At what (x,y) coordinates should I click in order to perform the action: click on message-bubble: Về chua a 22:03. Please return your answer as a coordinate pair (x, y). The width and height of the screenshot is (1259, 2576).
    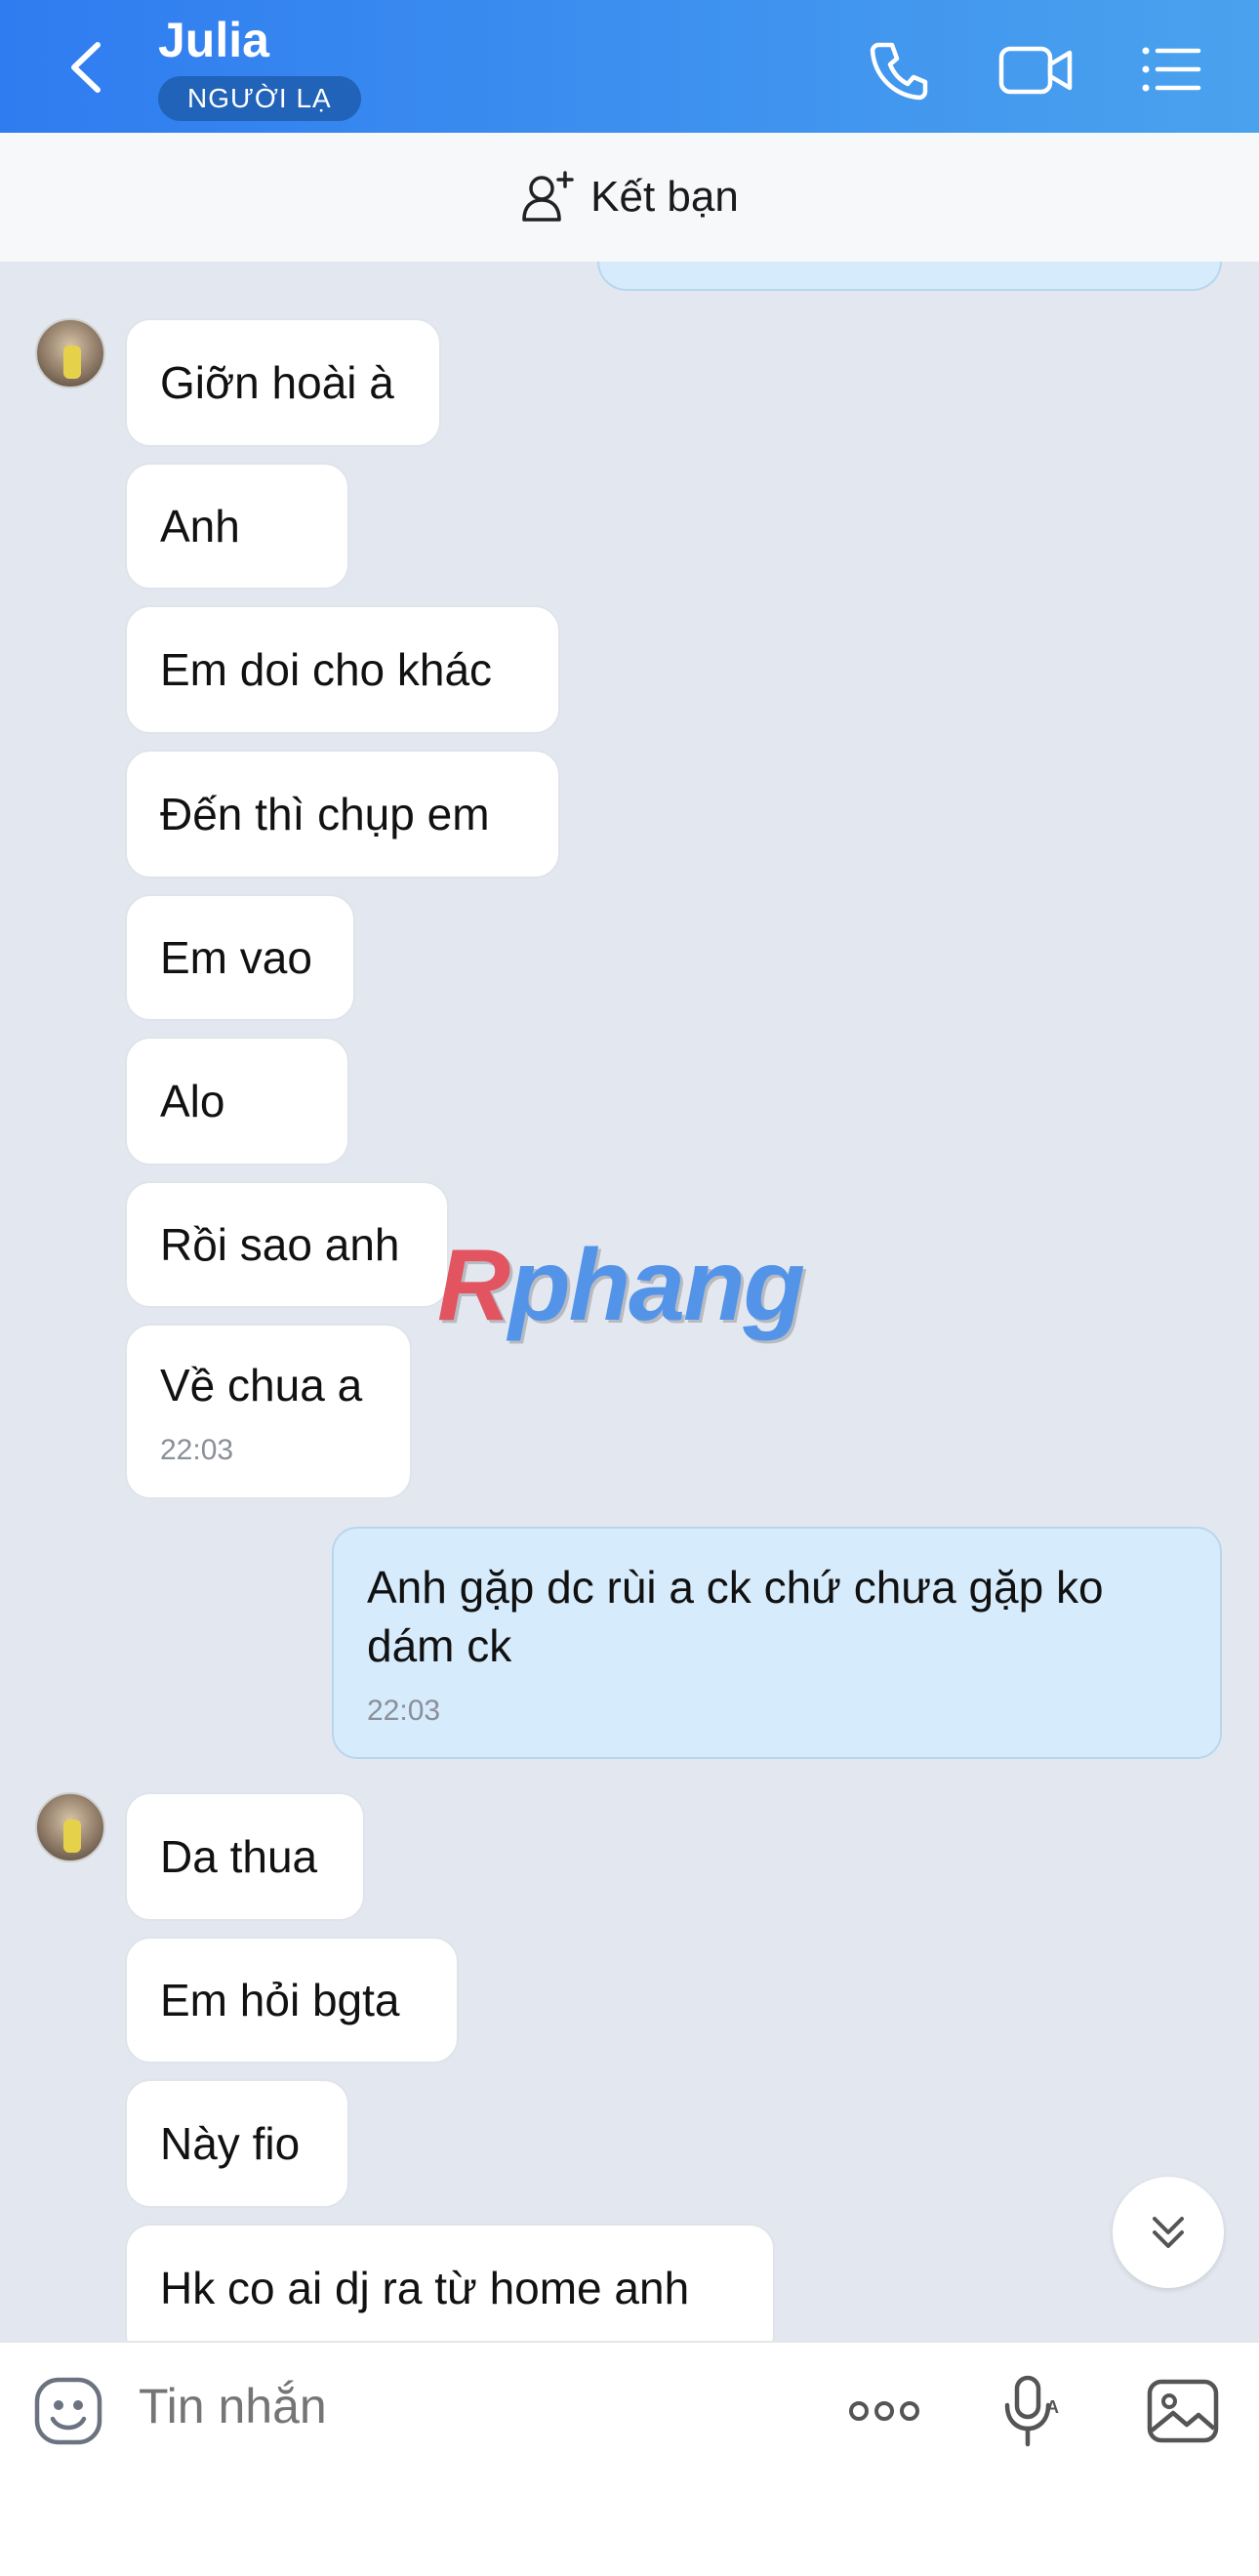
    Looking at the image, I should click on (269, 1411).